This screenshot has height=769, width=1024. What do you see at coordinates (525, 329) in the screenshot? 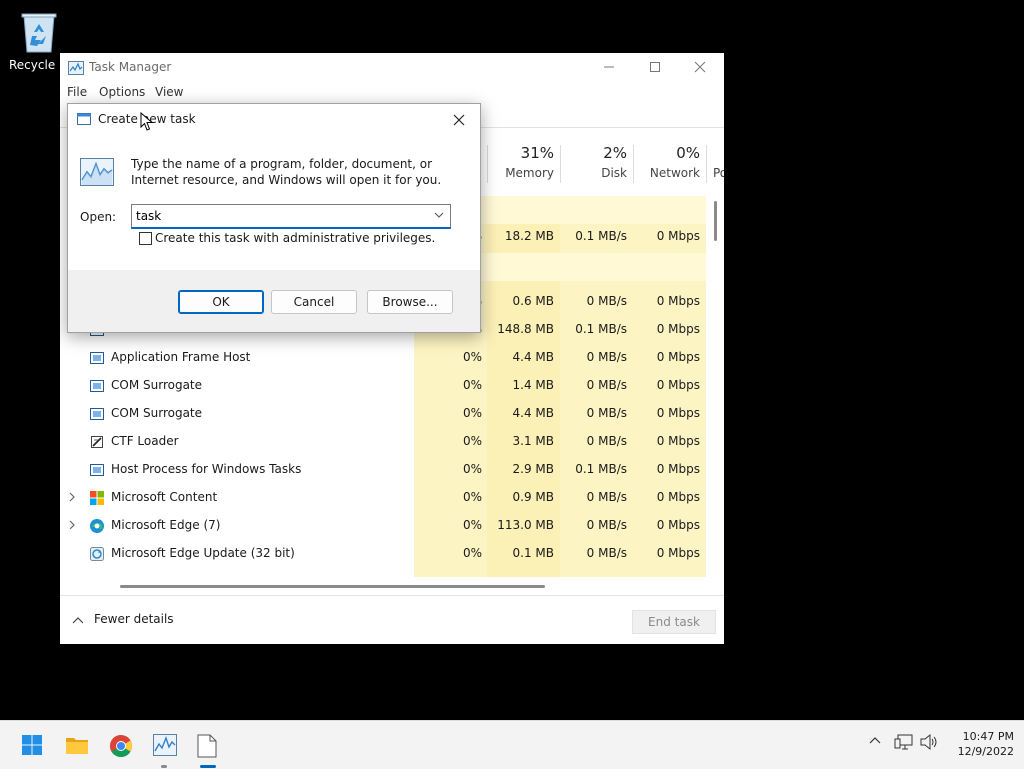
I see `memory-cell: 148.8 MB` at bounding box center [525, 329].